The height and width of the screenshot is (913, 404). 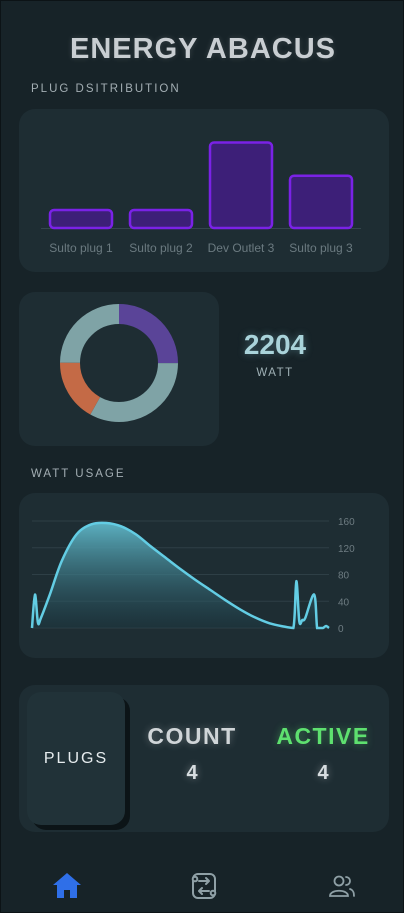 I want to click on y-tick-label: 40, so click(x=344, y=602).